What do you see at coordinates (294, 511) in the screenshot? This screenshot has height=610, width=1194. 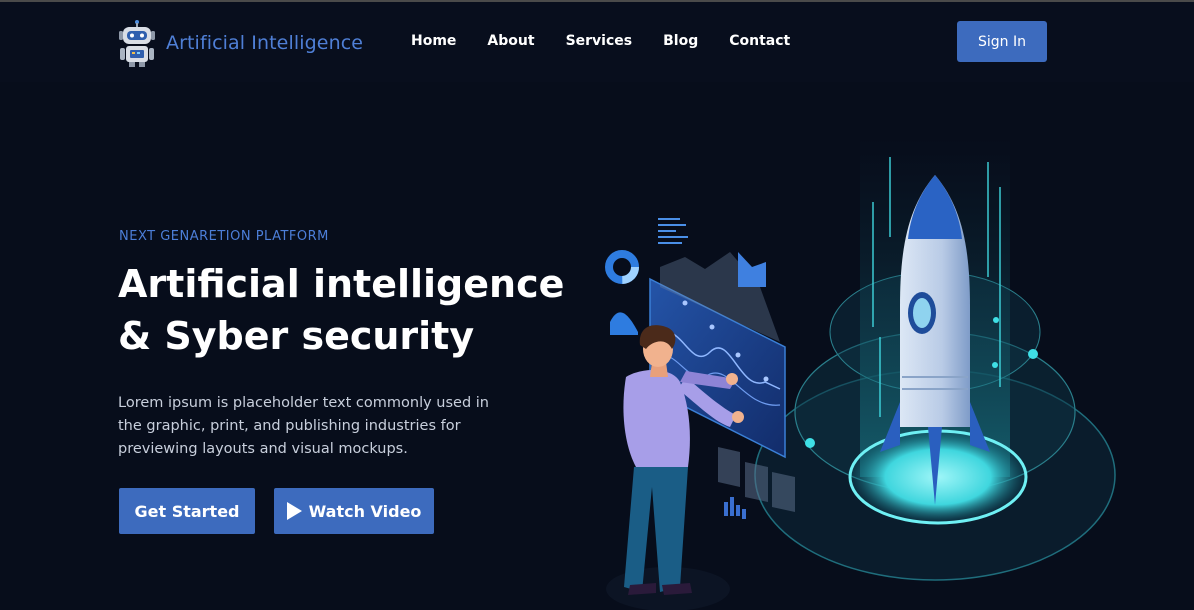 I see `play-icon` at bounding box center [294, 511].